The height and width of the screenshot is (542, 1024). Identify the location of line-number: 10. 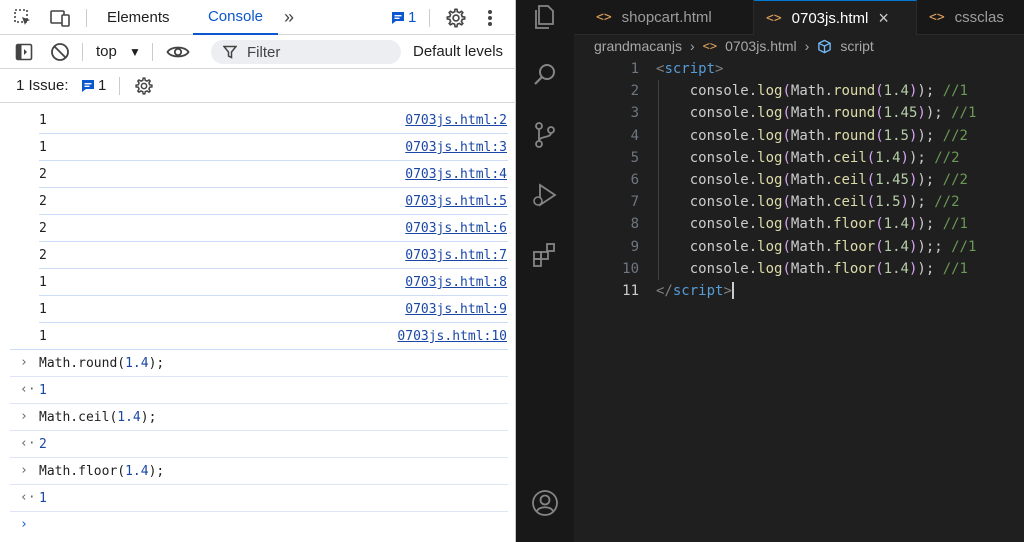
(630, 268).